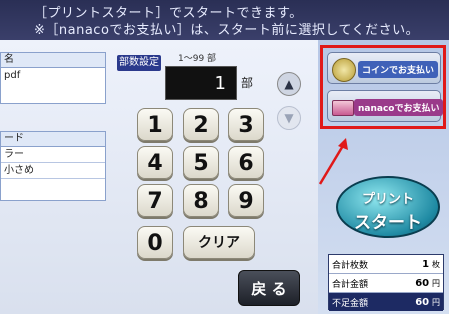 The width and height of the screenshot is (449, 314). What do you see at coordinates (386, 264) in the screenshot?
I see `summary-row-sheets: 合計枚数 1 枚` at bounding box center [386, 264].